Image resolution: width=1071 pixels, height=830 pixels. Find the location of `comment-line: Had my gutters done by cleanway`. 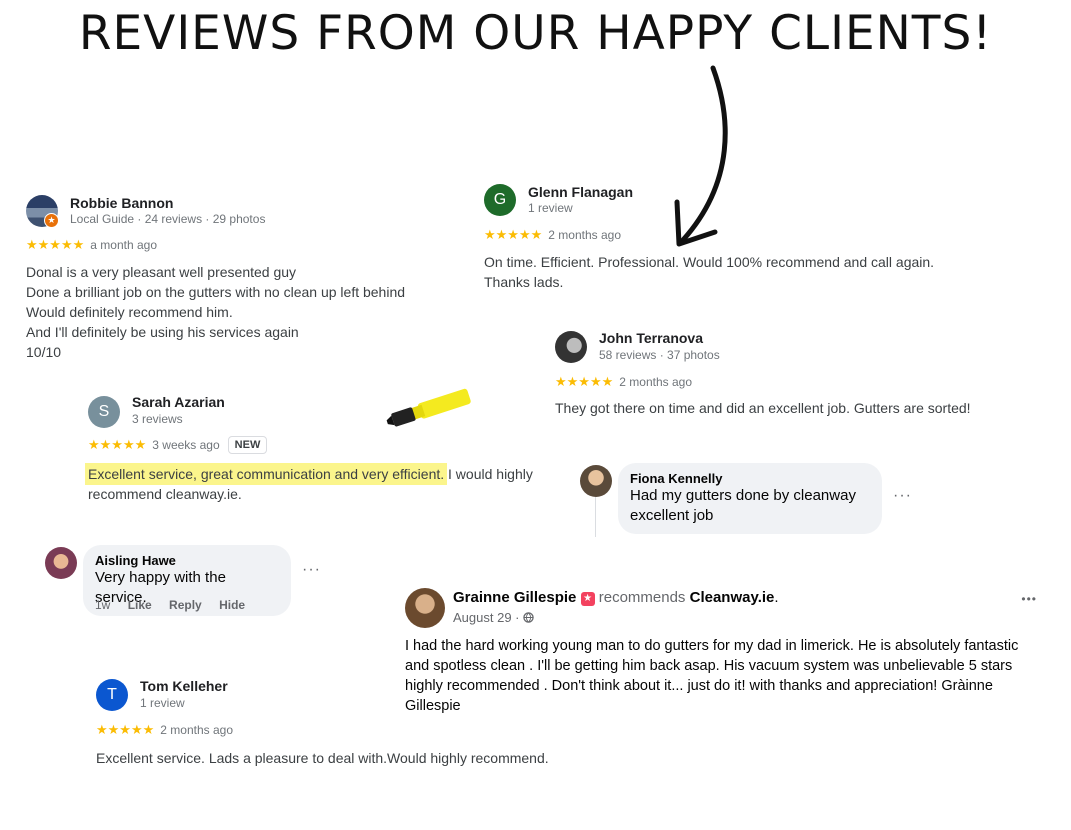

comment-line: Had my gutters done by cleanway is located at coordinates (743, 495).